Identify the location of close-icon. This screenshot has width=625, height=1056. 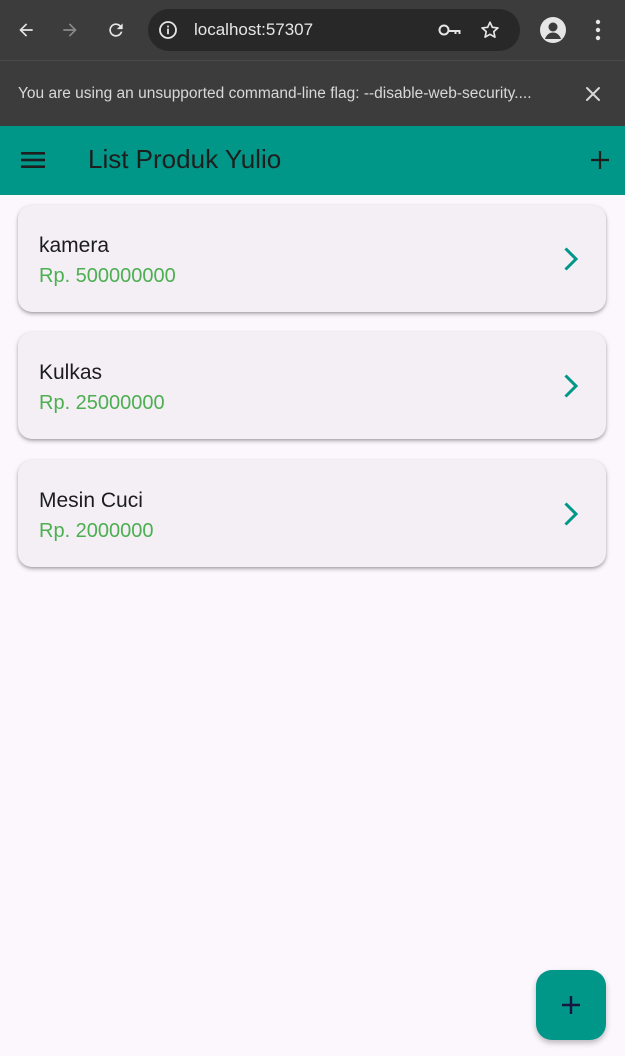
(593, 94).